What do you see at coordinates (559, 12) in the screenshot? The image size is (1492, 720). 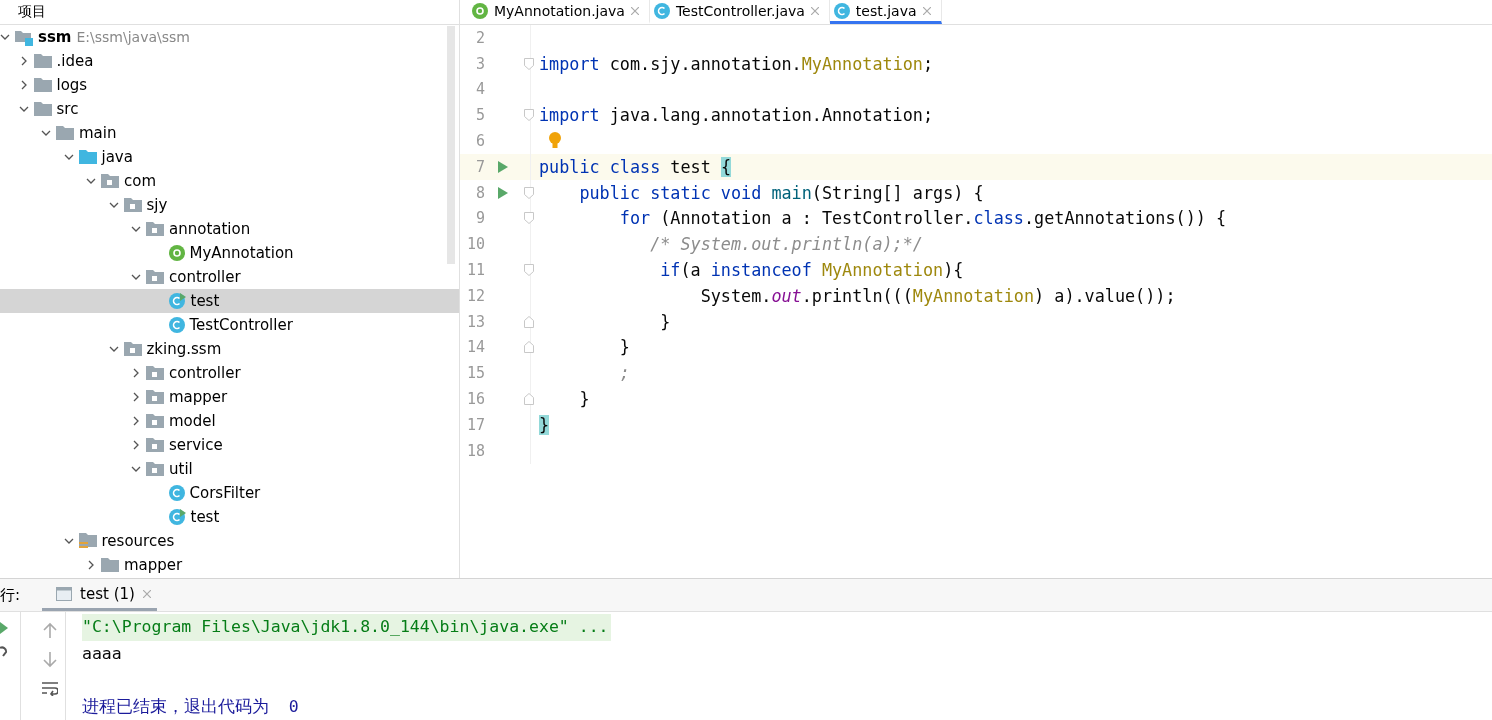 I see `editor-tab: MyAnnotation.java` at bounding box center [559, 12].